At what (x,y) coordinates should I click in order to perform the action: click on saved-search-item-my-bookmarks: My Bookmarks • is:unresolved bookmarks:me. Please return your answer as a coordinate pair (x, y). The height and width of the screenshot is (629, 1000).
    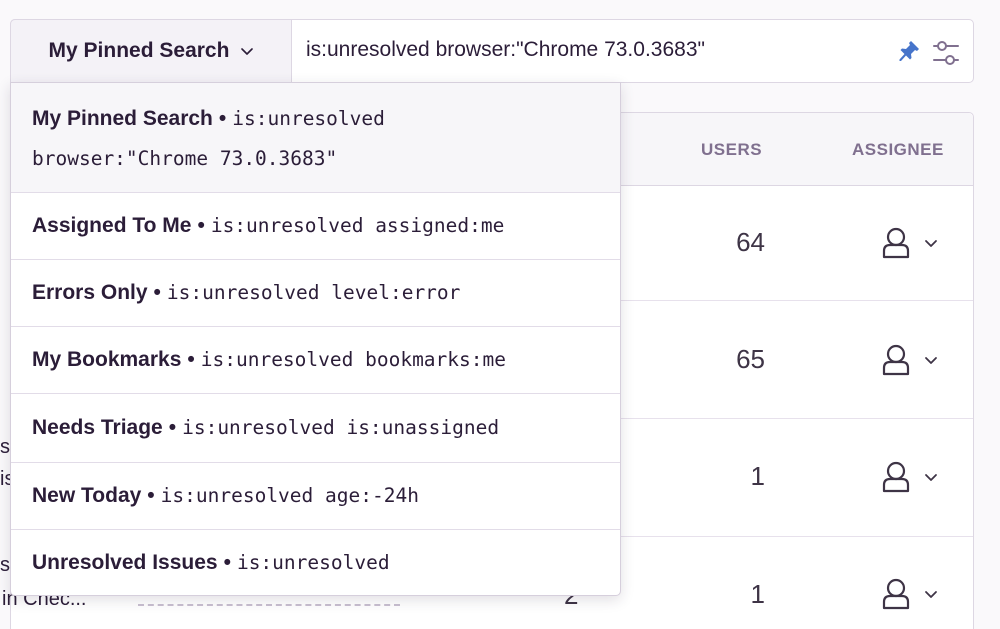
    Looking at the image, I should click on (315, 360).